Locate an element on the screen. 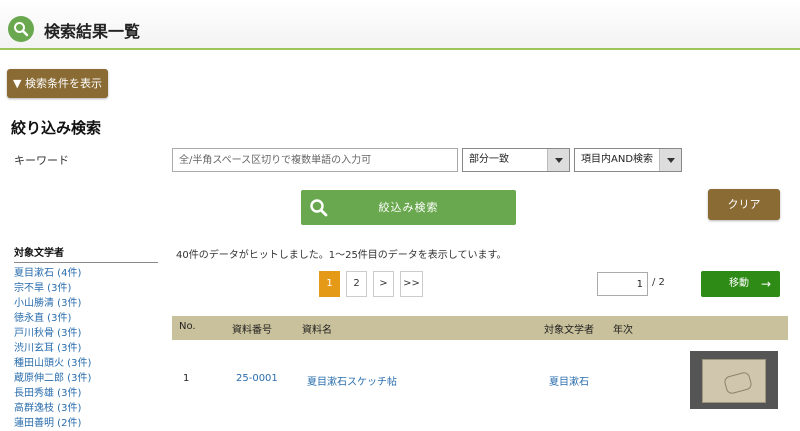  author-facet-item: 徳永直 (3件) is located at coordinates (86, 318).